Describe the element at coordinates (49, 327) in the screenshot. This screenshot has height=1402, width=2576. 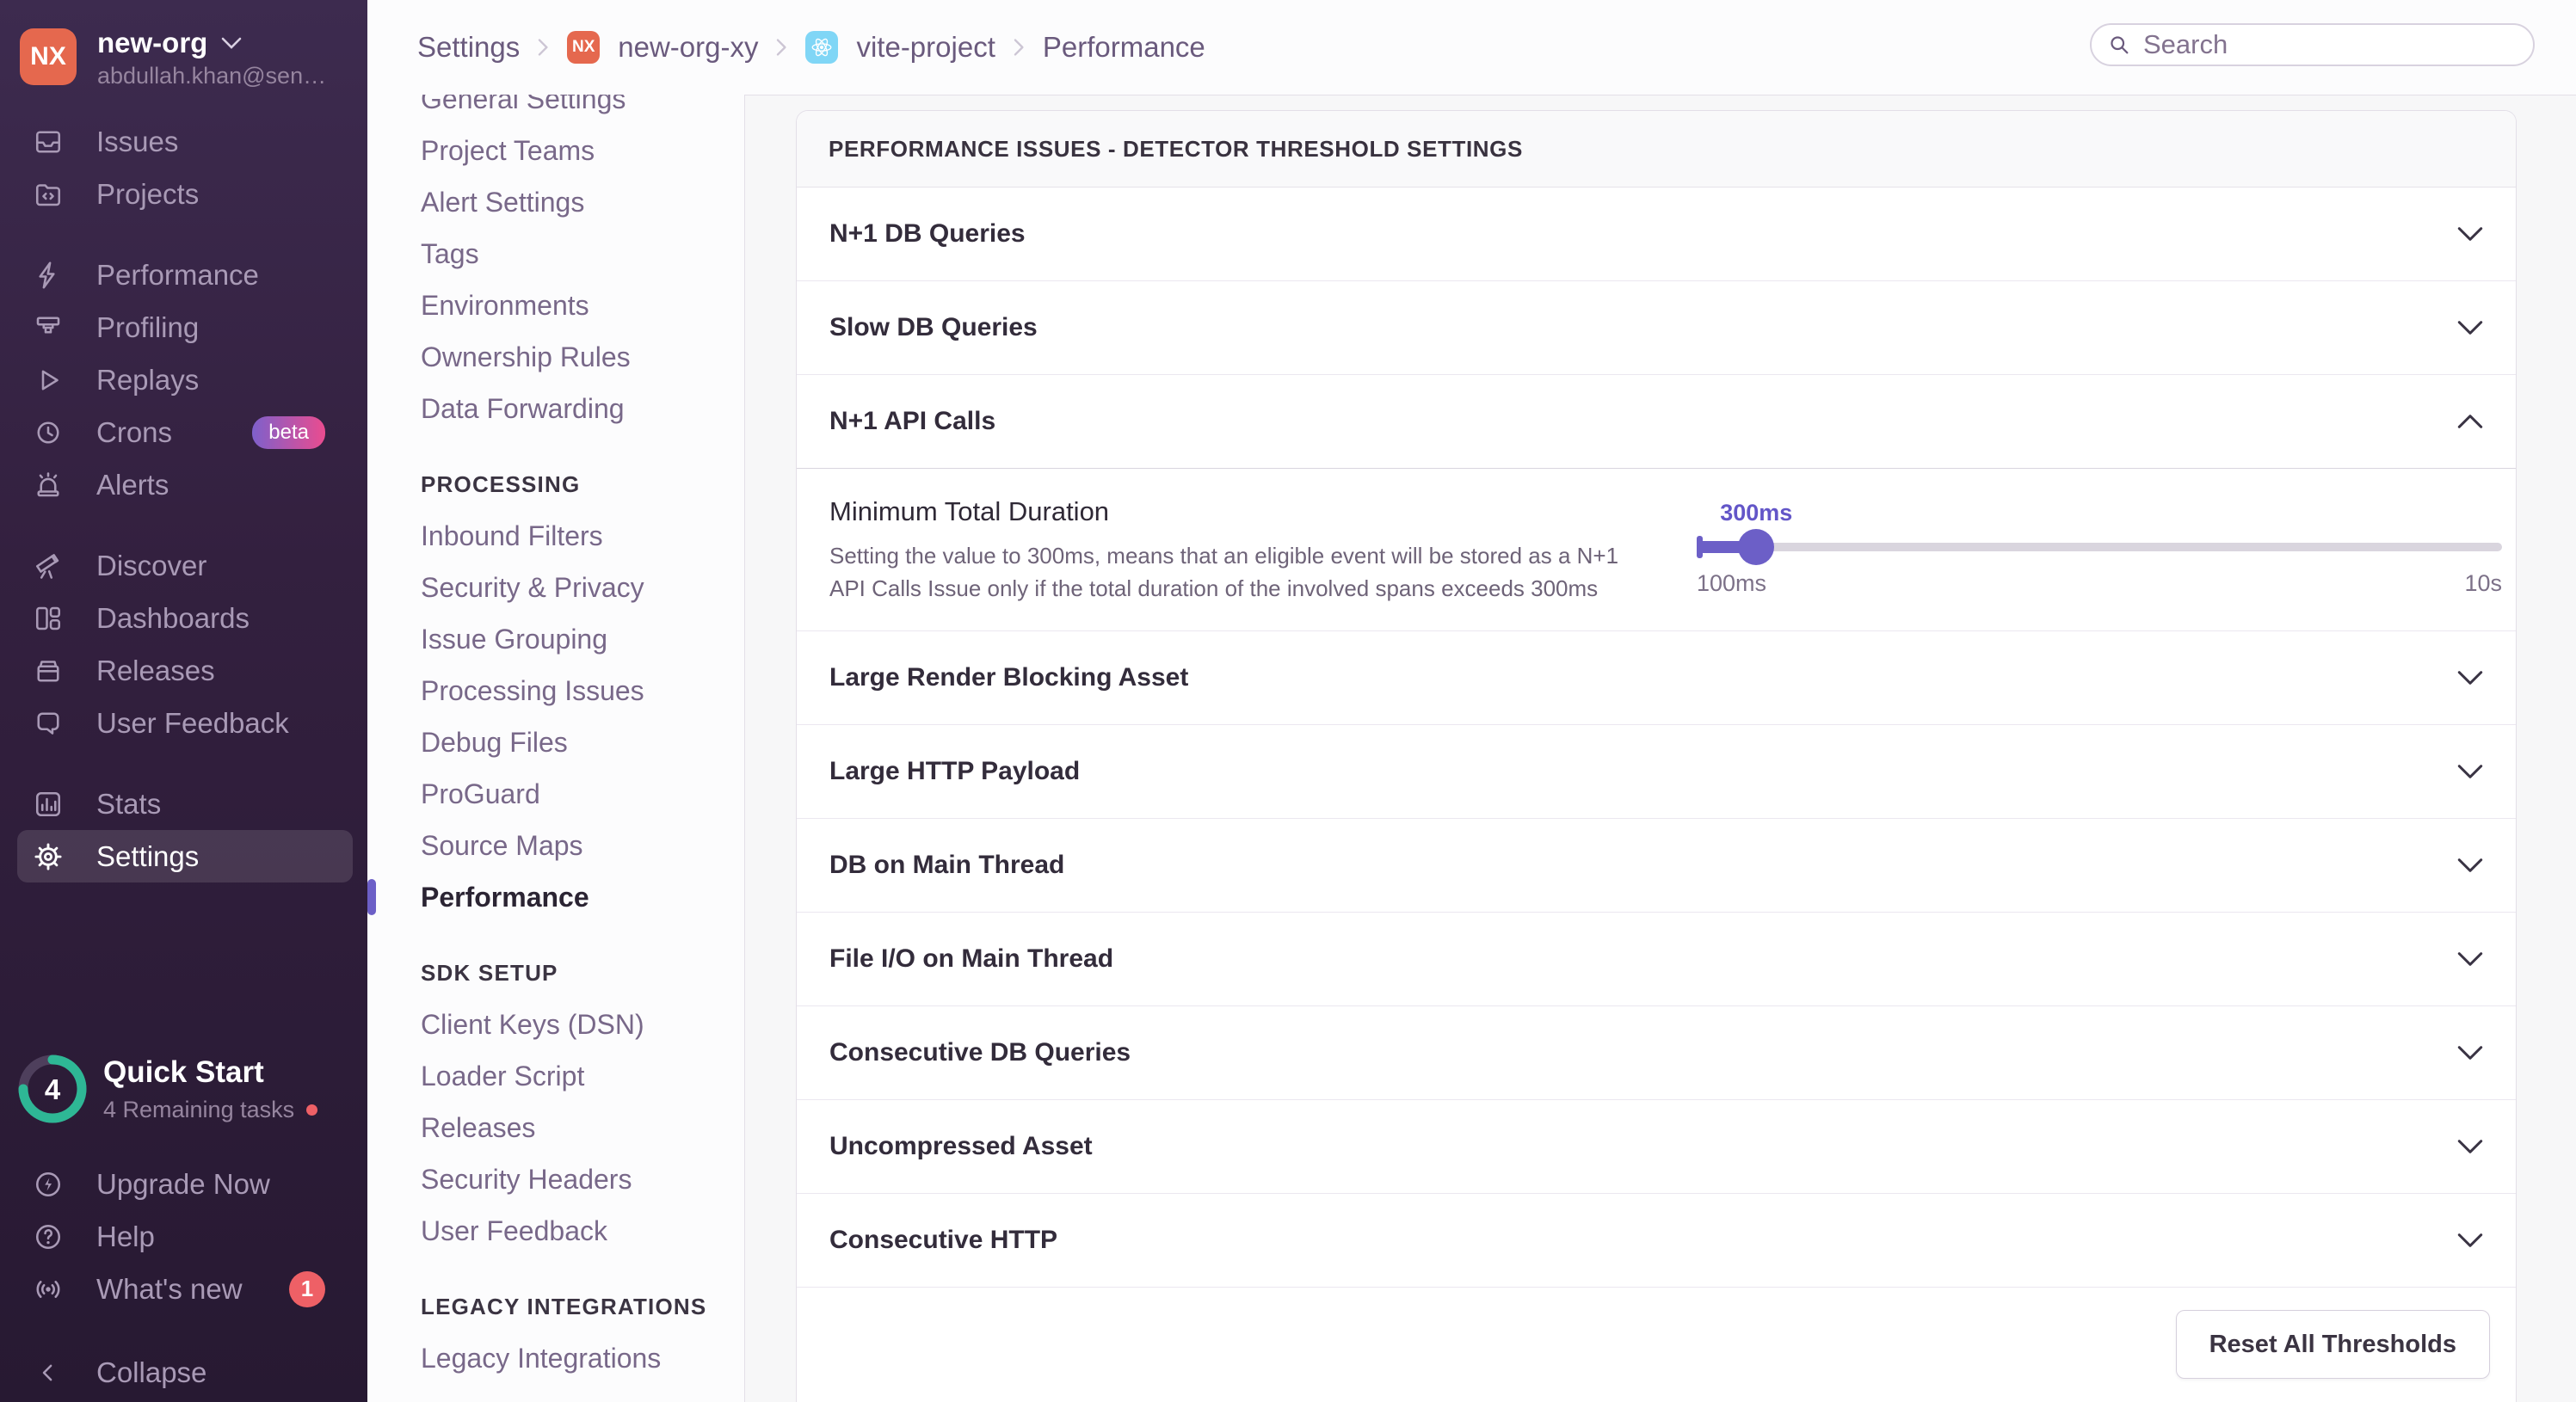
I see `flame-chart-icon` at that location.